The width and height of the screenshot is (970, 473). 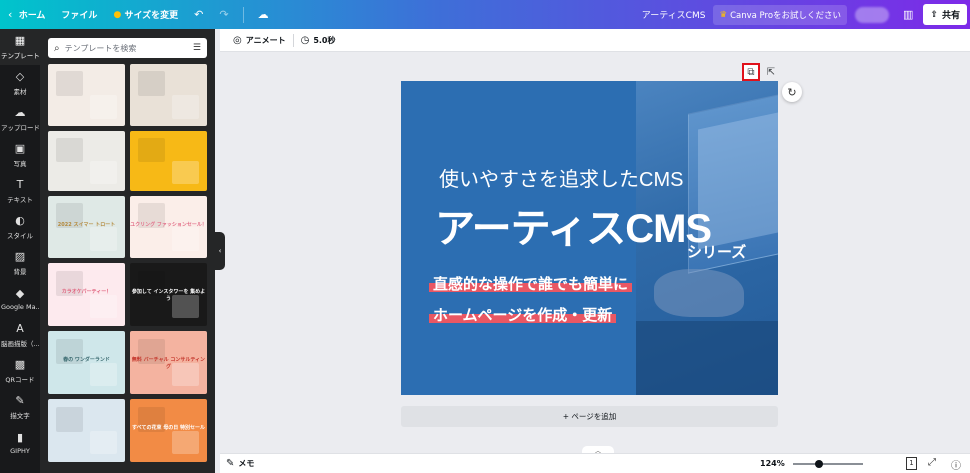 I want to click on qr-code-icon: ▩, so click(x=20, y=364).